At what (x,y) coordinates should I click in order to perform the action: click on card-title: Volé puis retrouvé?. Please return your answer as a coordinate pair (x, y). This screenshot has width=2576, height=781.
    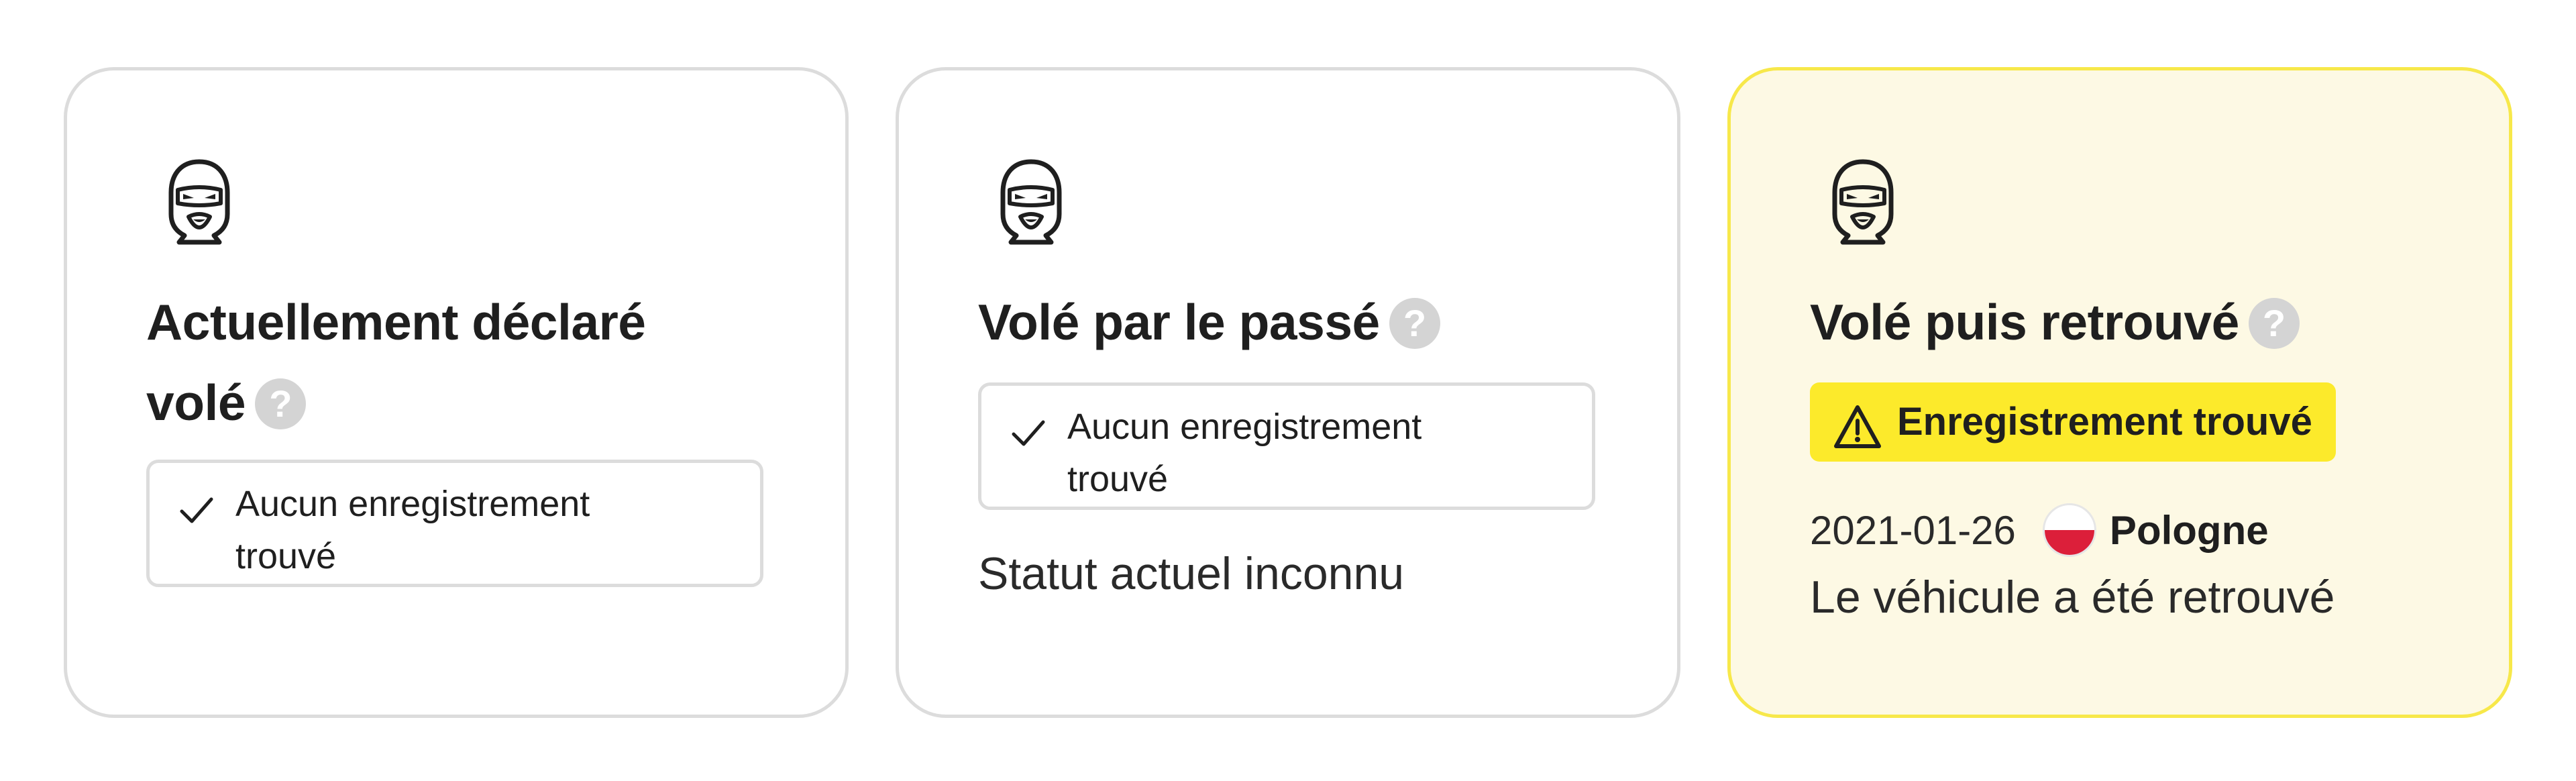
    Looking at the image, I should click on (2145, 322).